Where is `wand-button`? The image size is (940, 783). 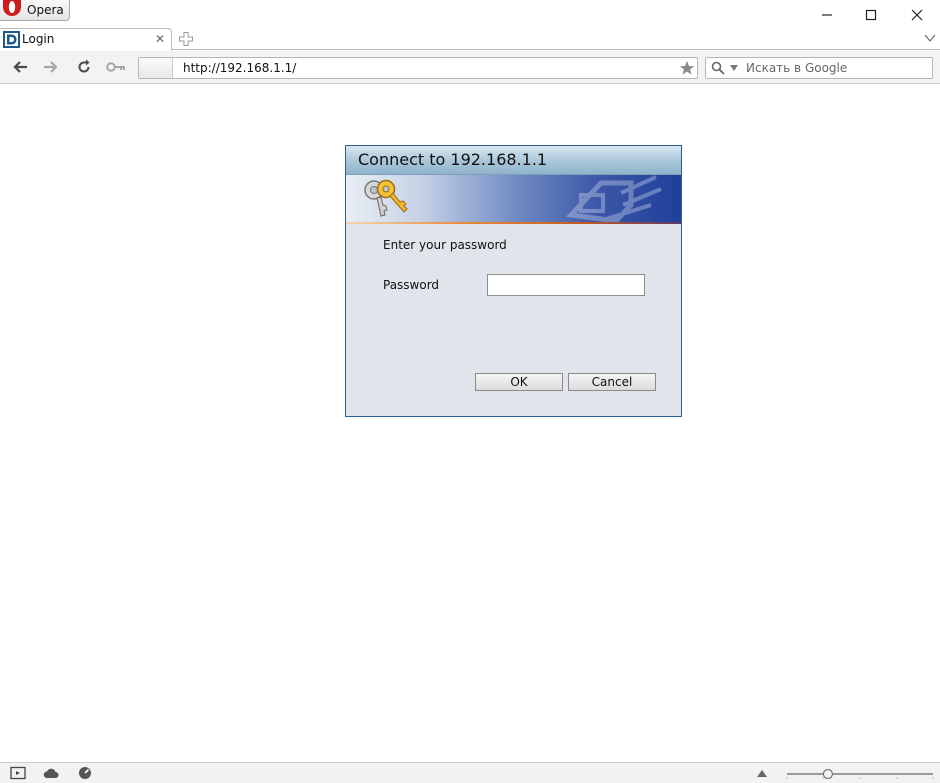 wand-button is located at coordinates (116, 67).